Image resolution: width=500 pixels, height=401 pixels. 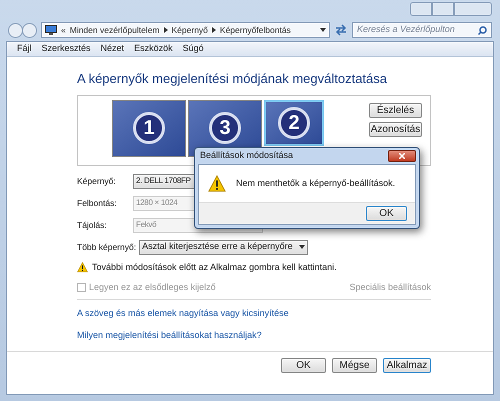 What do you see at coordinates (214, 267) in the screenshot?
I see `notice-text: További módosítások előtt az Alkalmaz gombra kell kattintani.` at bounding box center [214, 267].